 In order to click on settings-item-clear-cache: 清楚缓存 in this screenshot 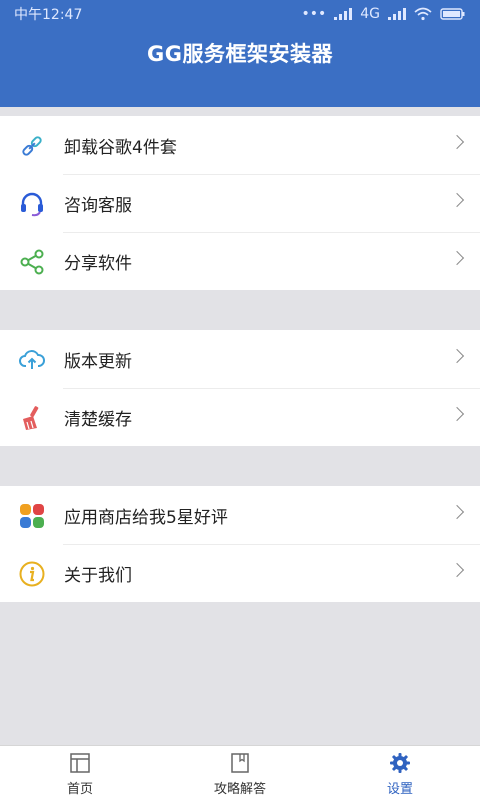, I will do `click(240, 417)`.